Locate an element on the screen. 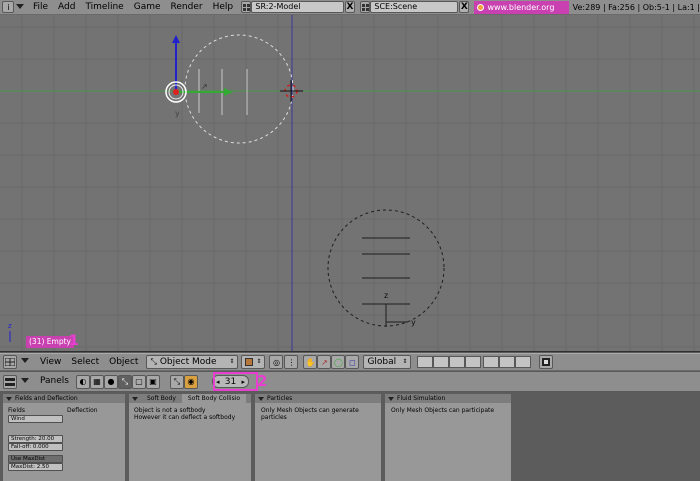 This screenshot has width=700, height=481. panel-tabs: Soft Body Soft Body Collisio is located at coordinates (190, 398).